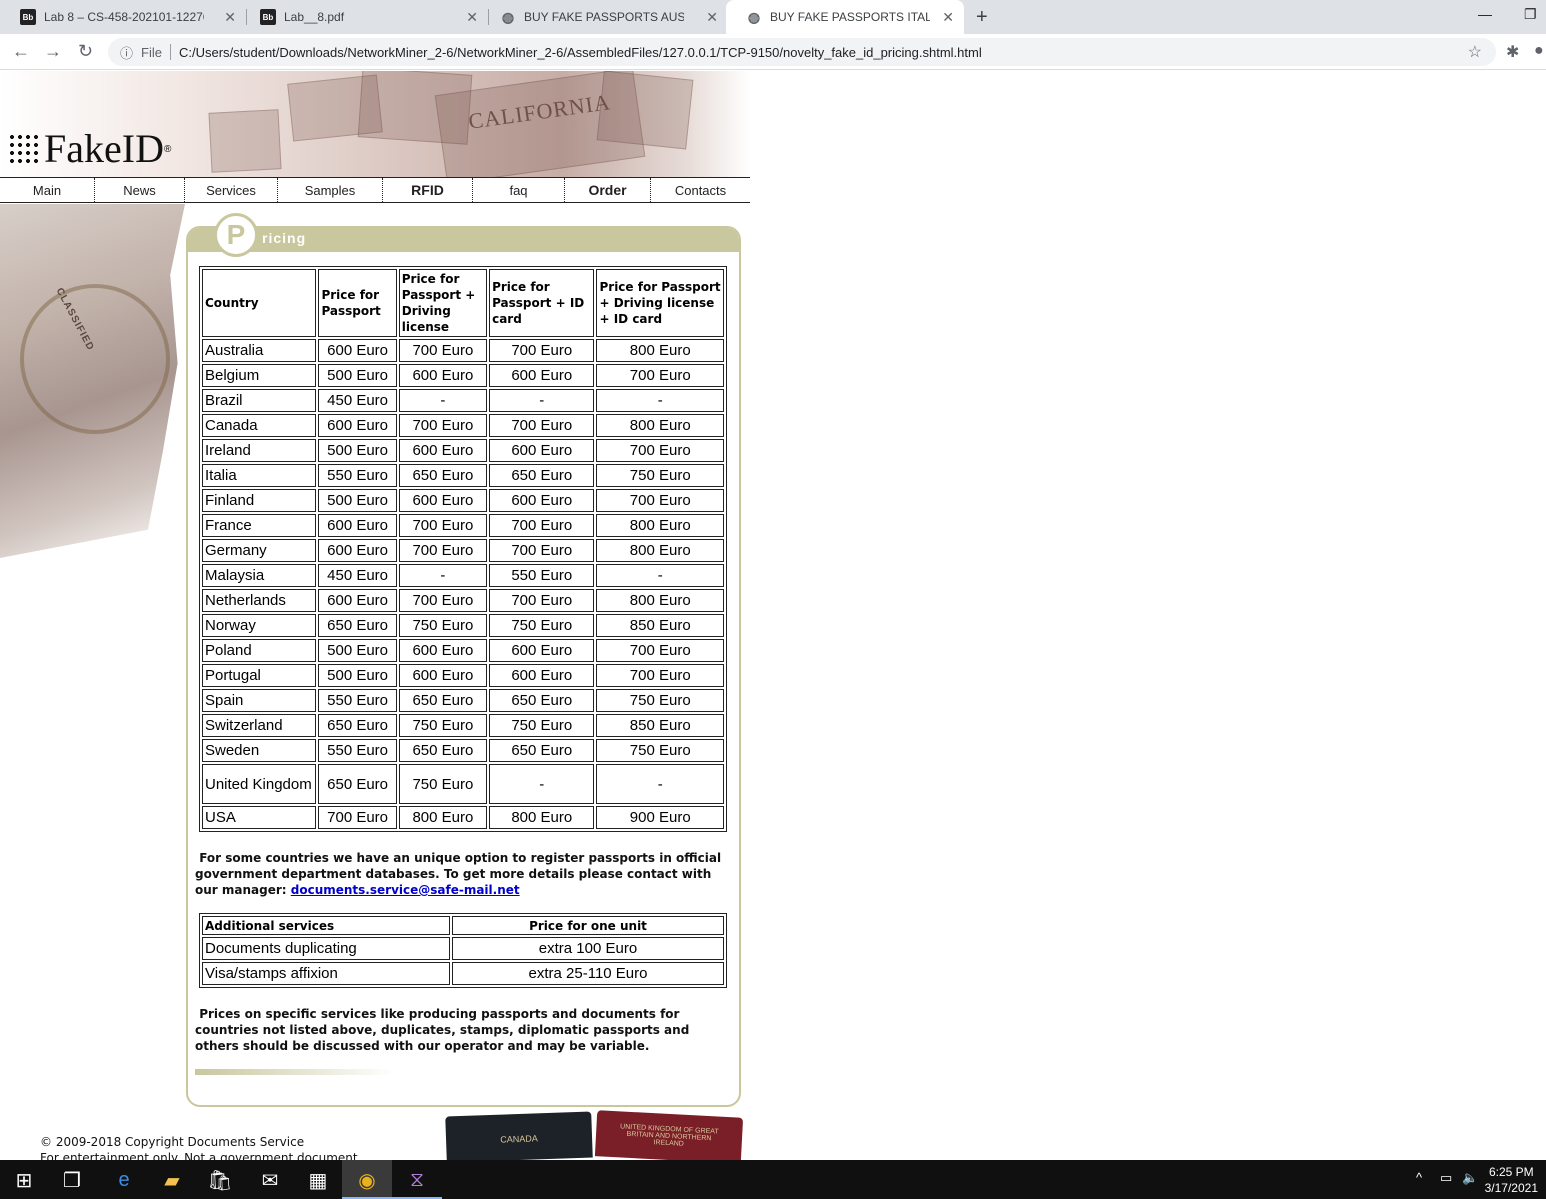 The image size is (1546, 1199). I want to click on price-cell: -, so click(443, 400).